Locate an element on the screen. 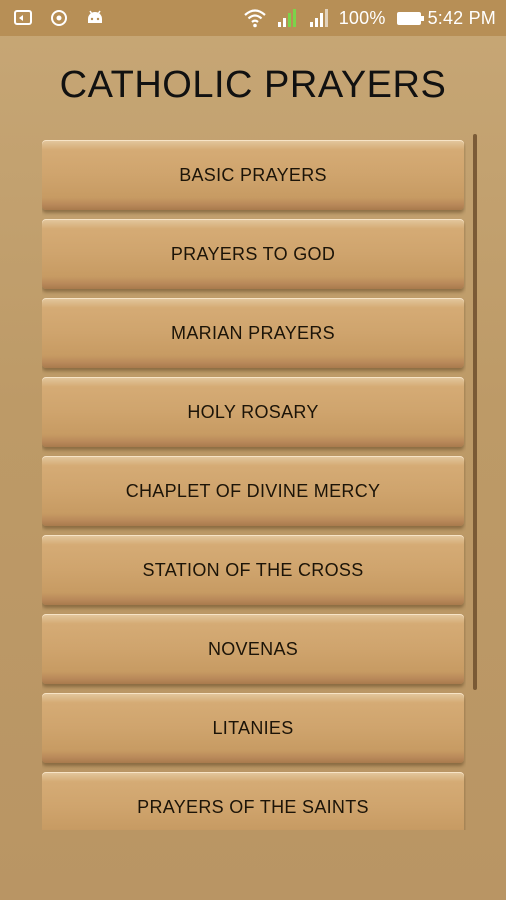  sync-icon is located at coordinates (59, 18).